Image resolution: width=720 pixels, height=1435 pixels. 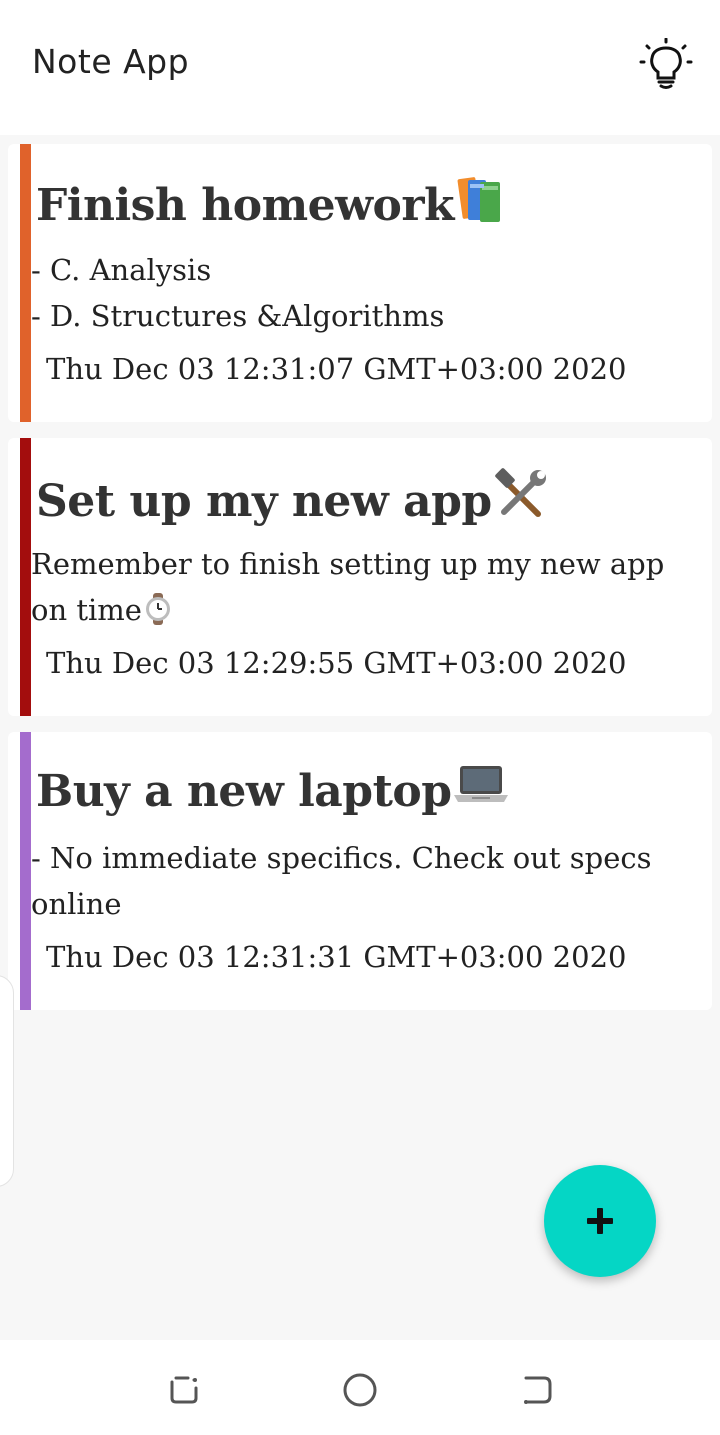 What do you see at coordinates (111, 61) in the screenshot?
I see `app-title: Note App` at bounding box center [111, 61].